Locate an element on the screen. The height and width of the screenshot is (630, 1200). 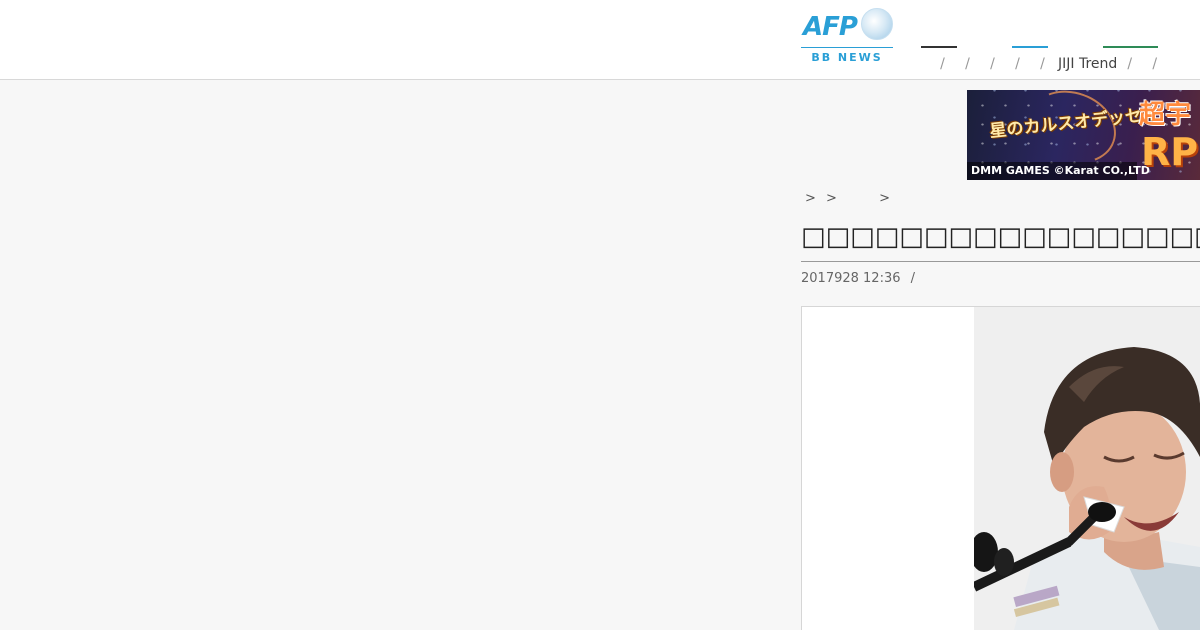
ad-publisher-credit: DMM GAMES ©Karat CO.,LTD is located at coordinates (1058, 171).